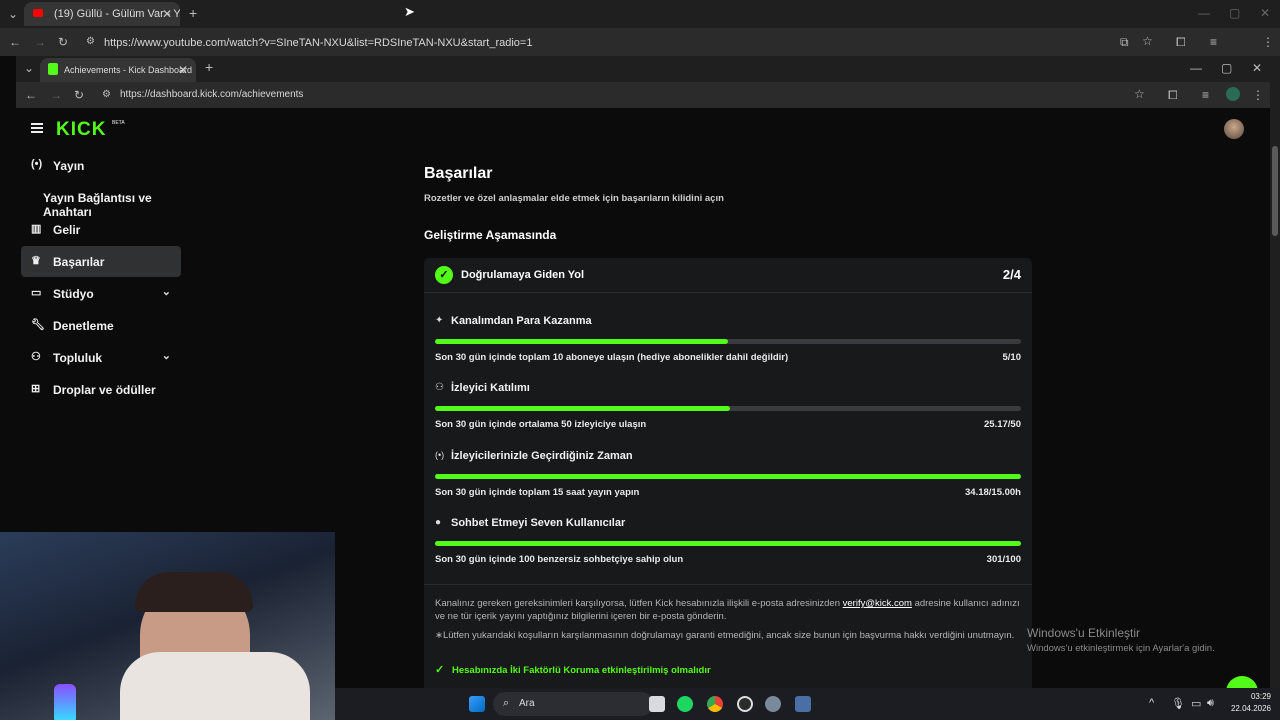 Image resolution: width=1280 pixels, height=720 pixels. What do you see at coordinates (1011, 274) in the screenshot?
I see `card-count: 2/4` at bounding box center [1011, 274].